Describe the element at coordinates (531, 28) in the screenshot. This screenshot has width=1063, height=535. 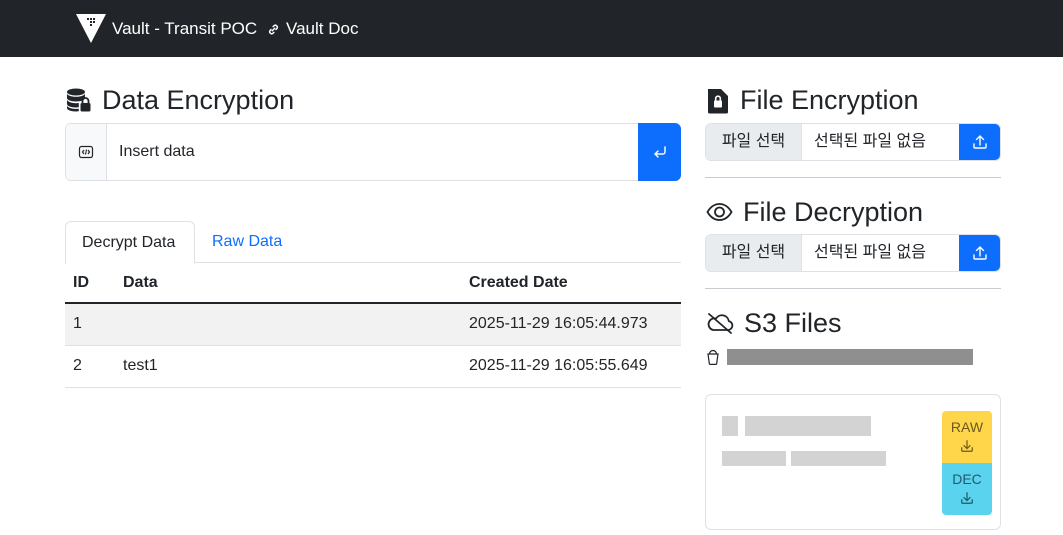
I see `navbar: Vault - Transit POC Vault Doc` at that location.